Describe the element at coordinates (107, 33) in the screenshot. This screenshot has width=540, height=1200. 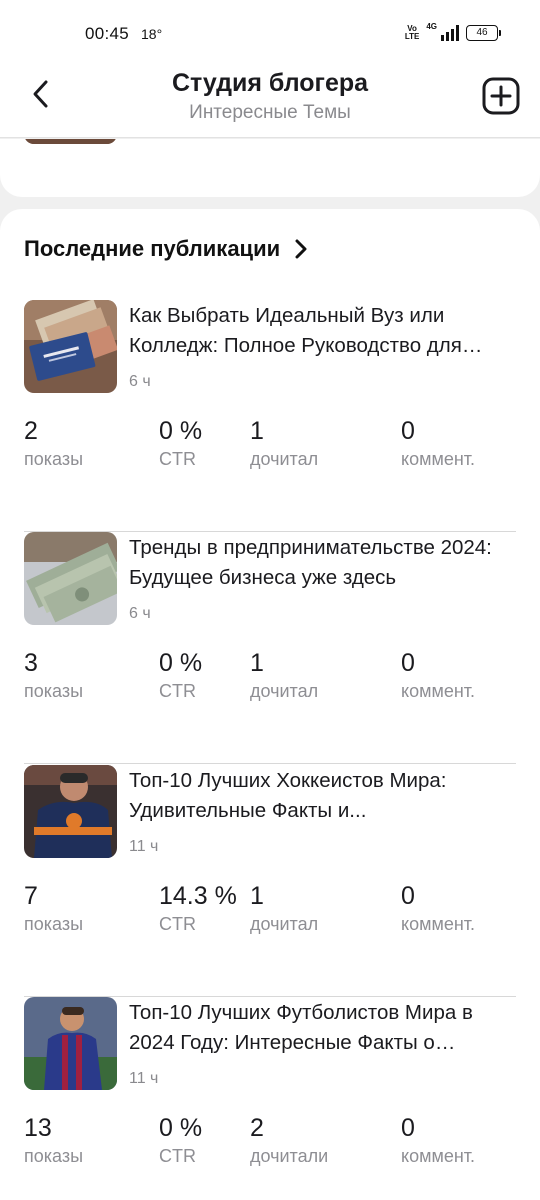
I see `status-time: 00:45` at that location.